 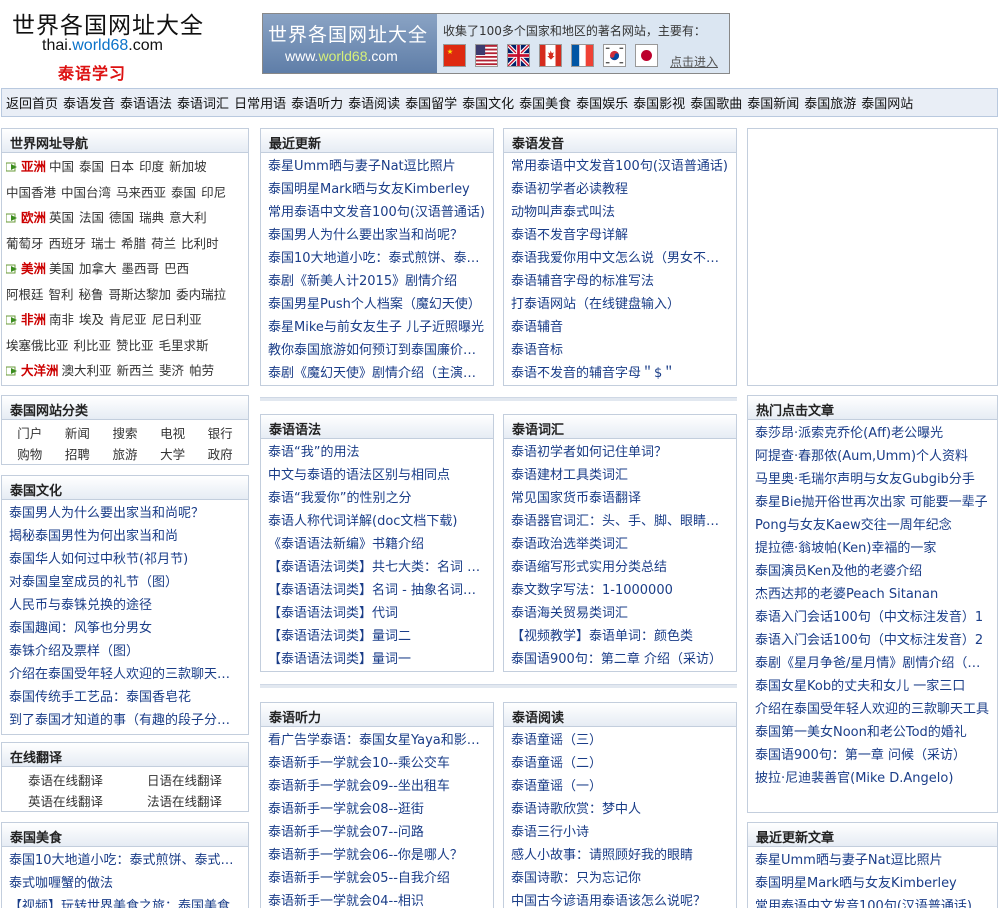 What do you see at coordinates (659, 102) in the screenshot?
I see `nav-item: 泰国影视` at bounding box center [659, 102].